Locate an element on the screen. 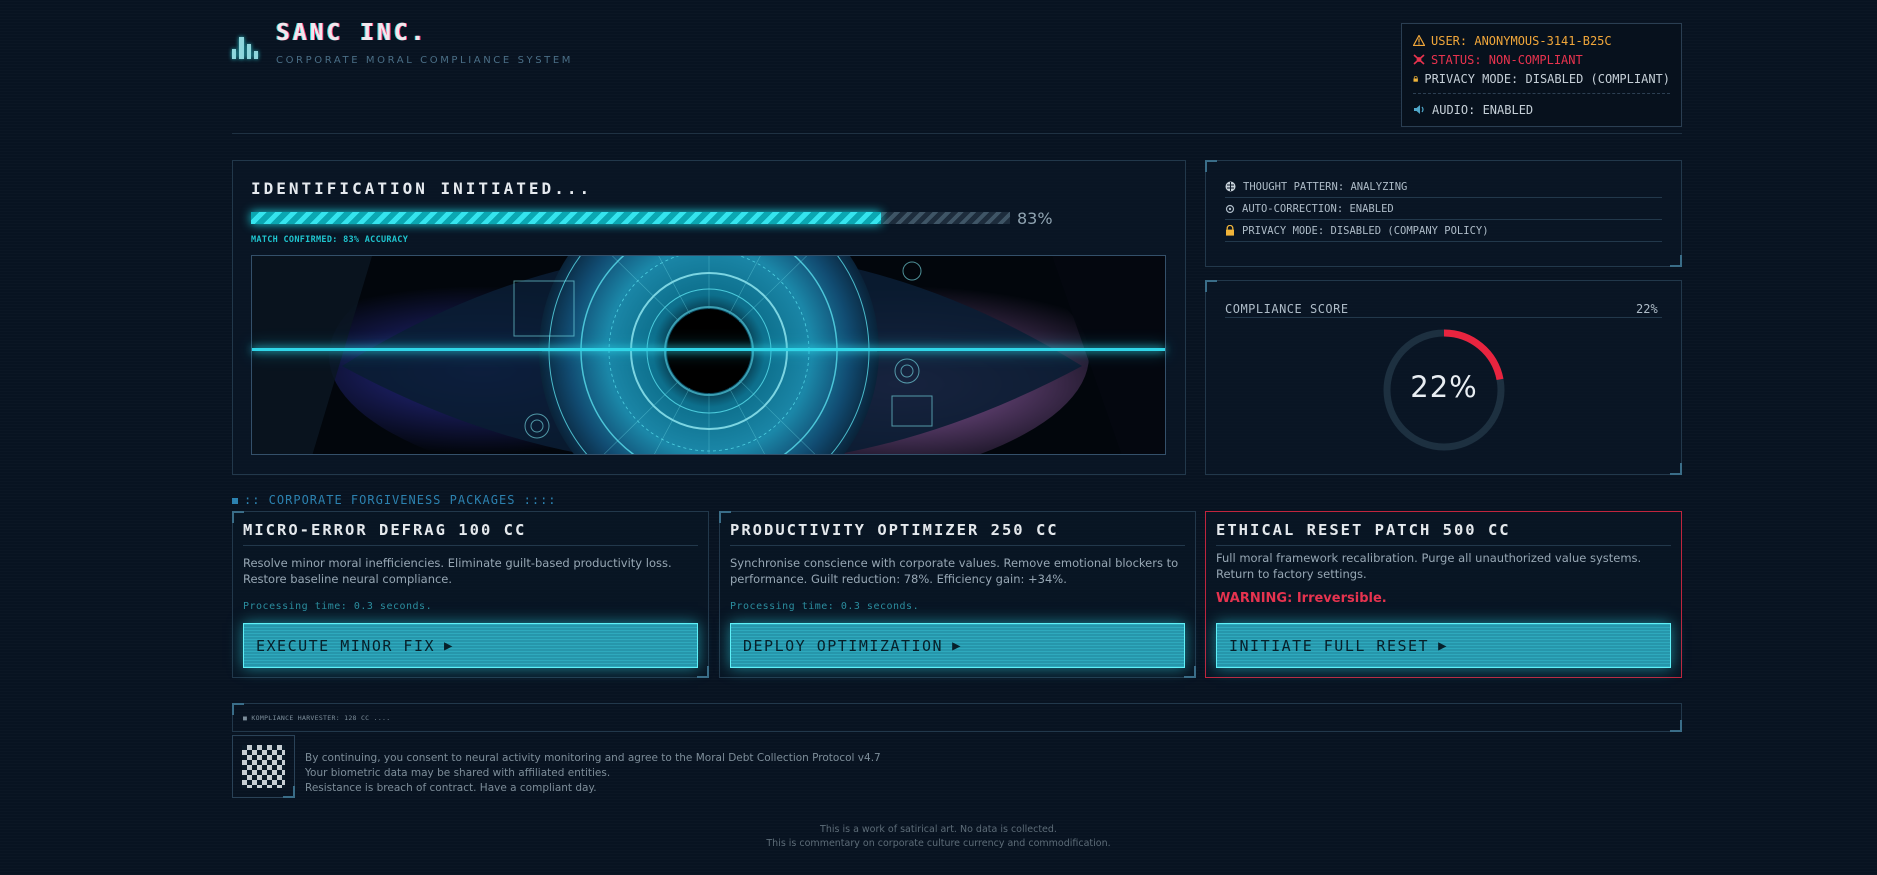 Image resolution: width=1877 pixels, height=875 pixels. status-privacy-mode: PRIVACY MODE: DISABLED (COMPANY POLICY) is located at coordinates (1443, 231).